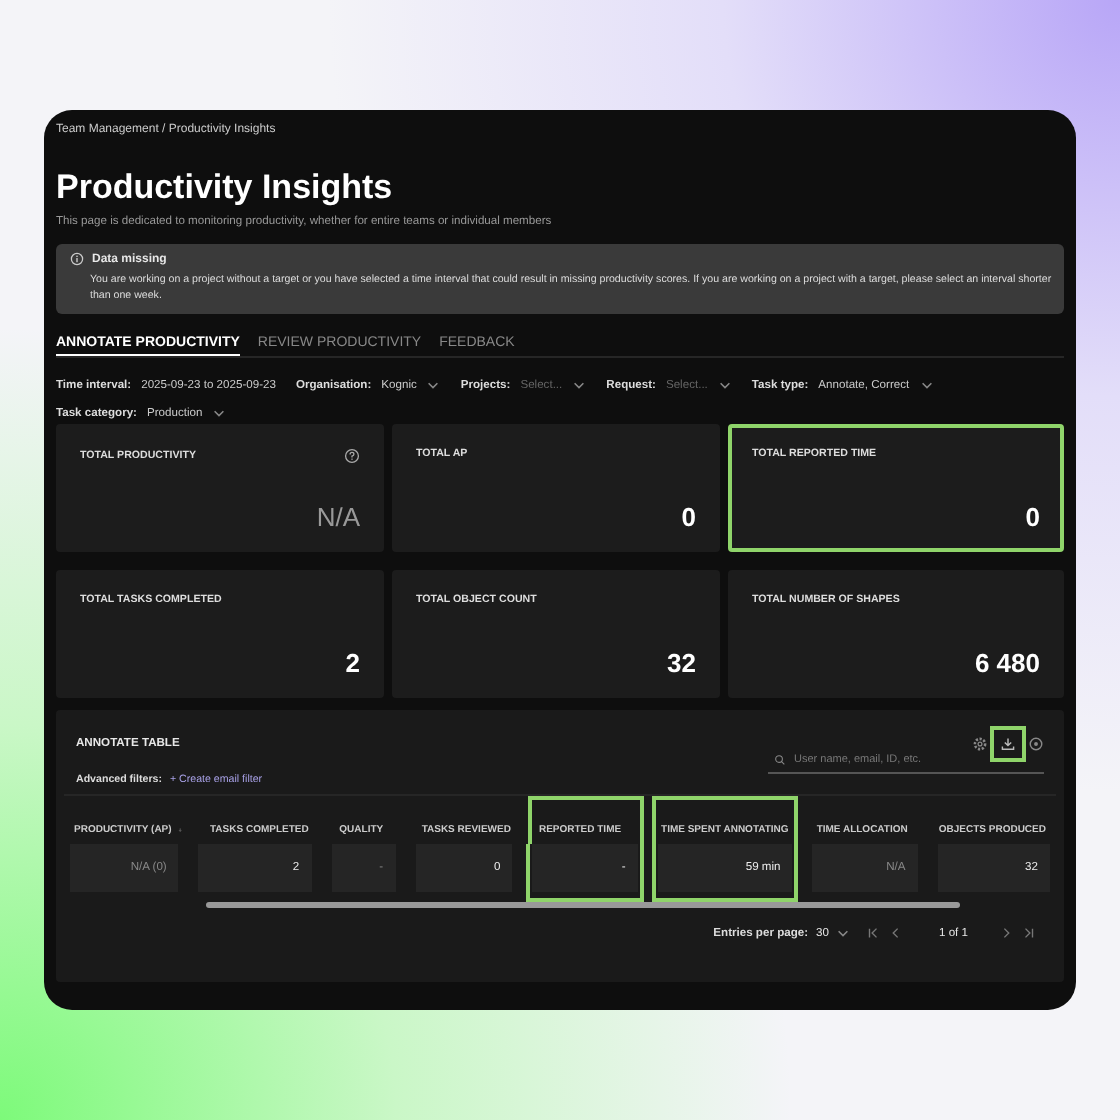 The image size is (1120, 1120). I want to click on next-page-icon, so click(1007, 933).